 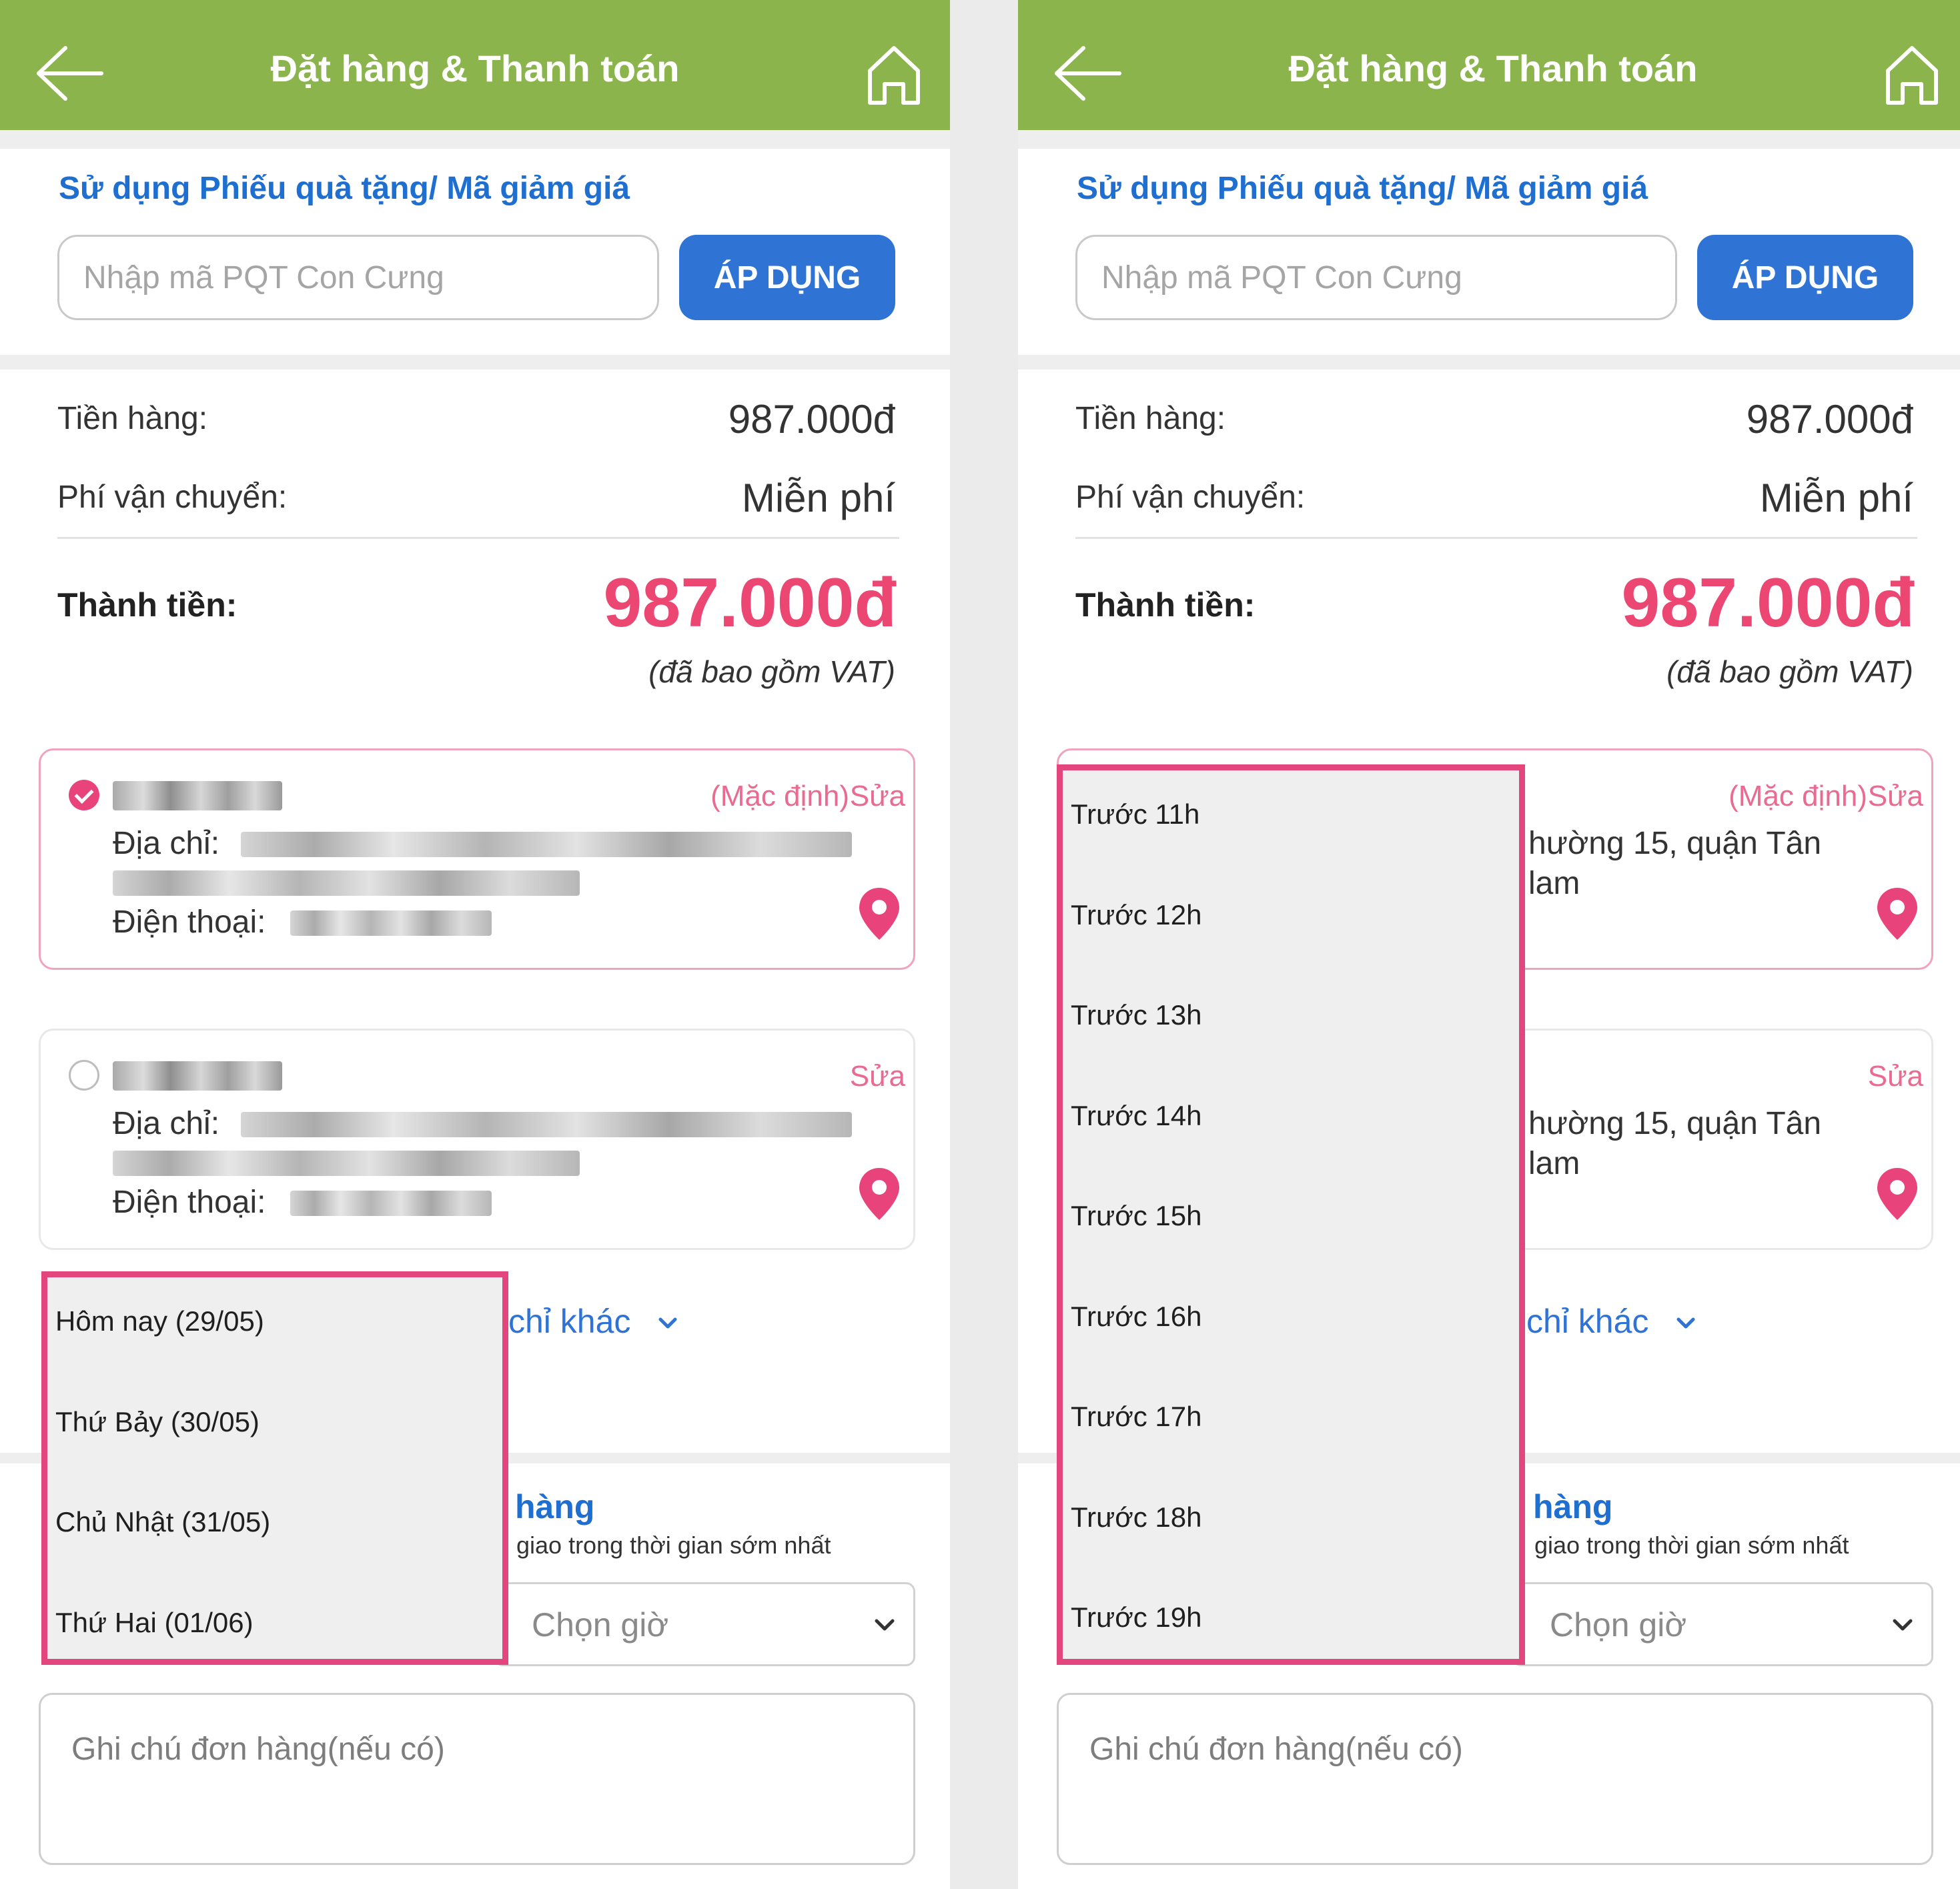 What do you see at coordinates (1137, 1618) in the screenshot?
I see `time-option: Trước 19h` at bounding box center [1137, 1618].